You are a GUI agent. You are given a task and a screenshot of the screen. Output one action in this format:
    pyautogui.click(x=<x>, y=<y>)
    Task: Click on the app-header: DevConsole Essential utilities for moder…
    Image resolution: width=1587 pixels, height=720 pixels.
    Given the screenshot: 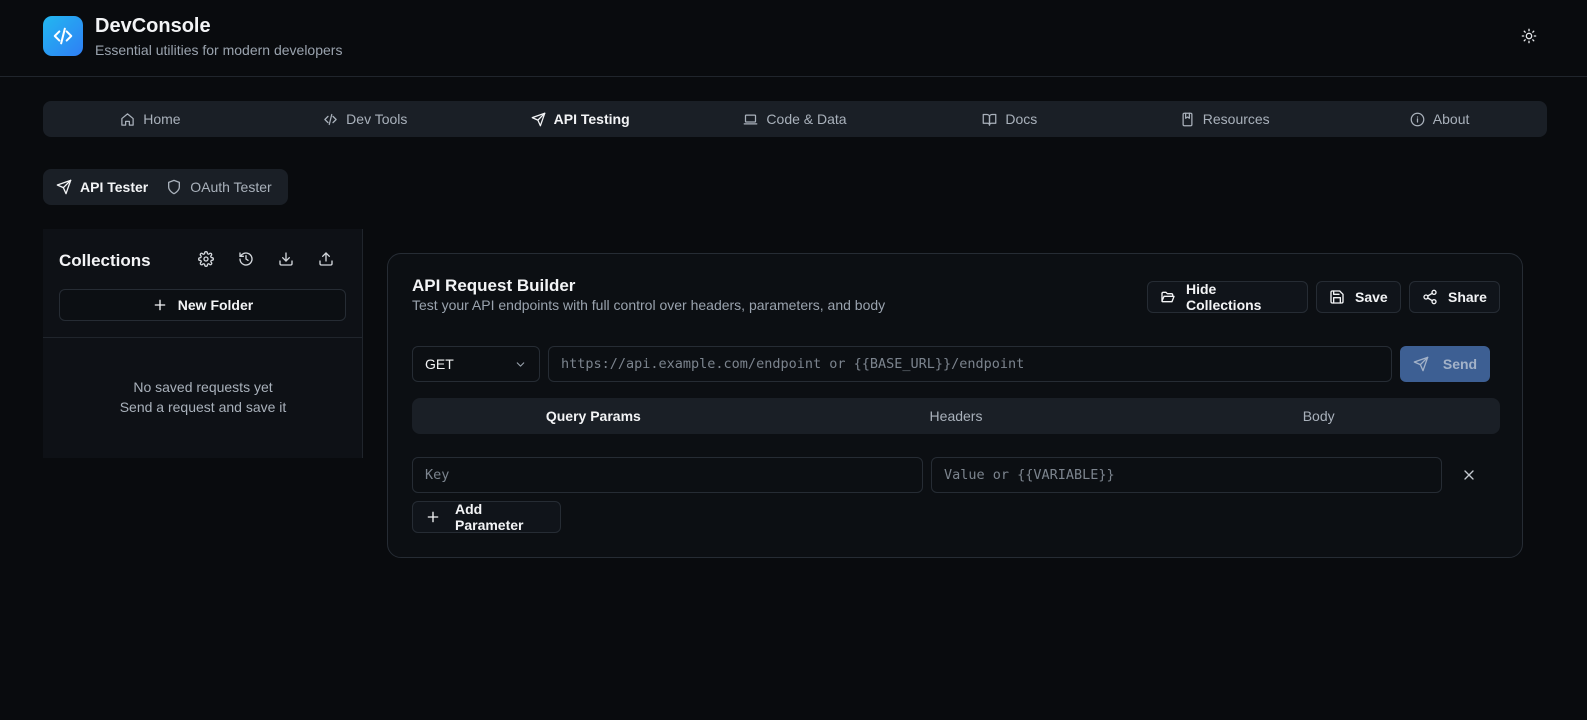 What is the action you would take?
    pyautogui.click(x=793, y=38)
    